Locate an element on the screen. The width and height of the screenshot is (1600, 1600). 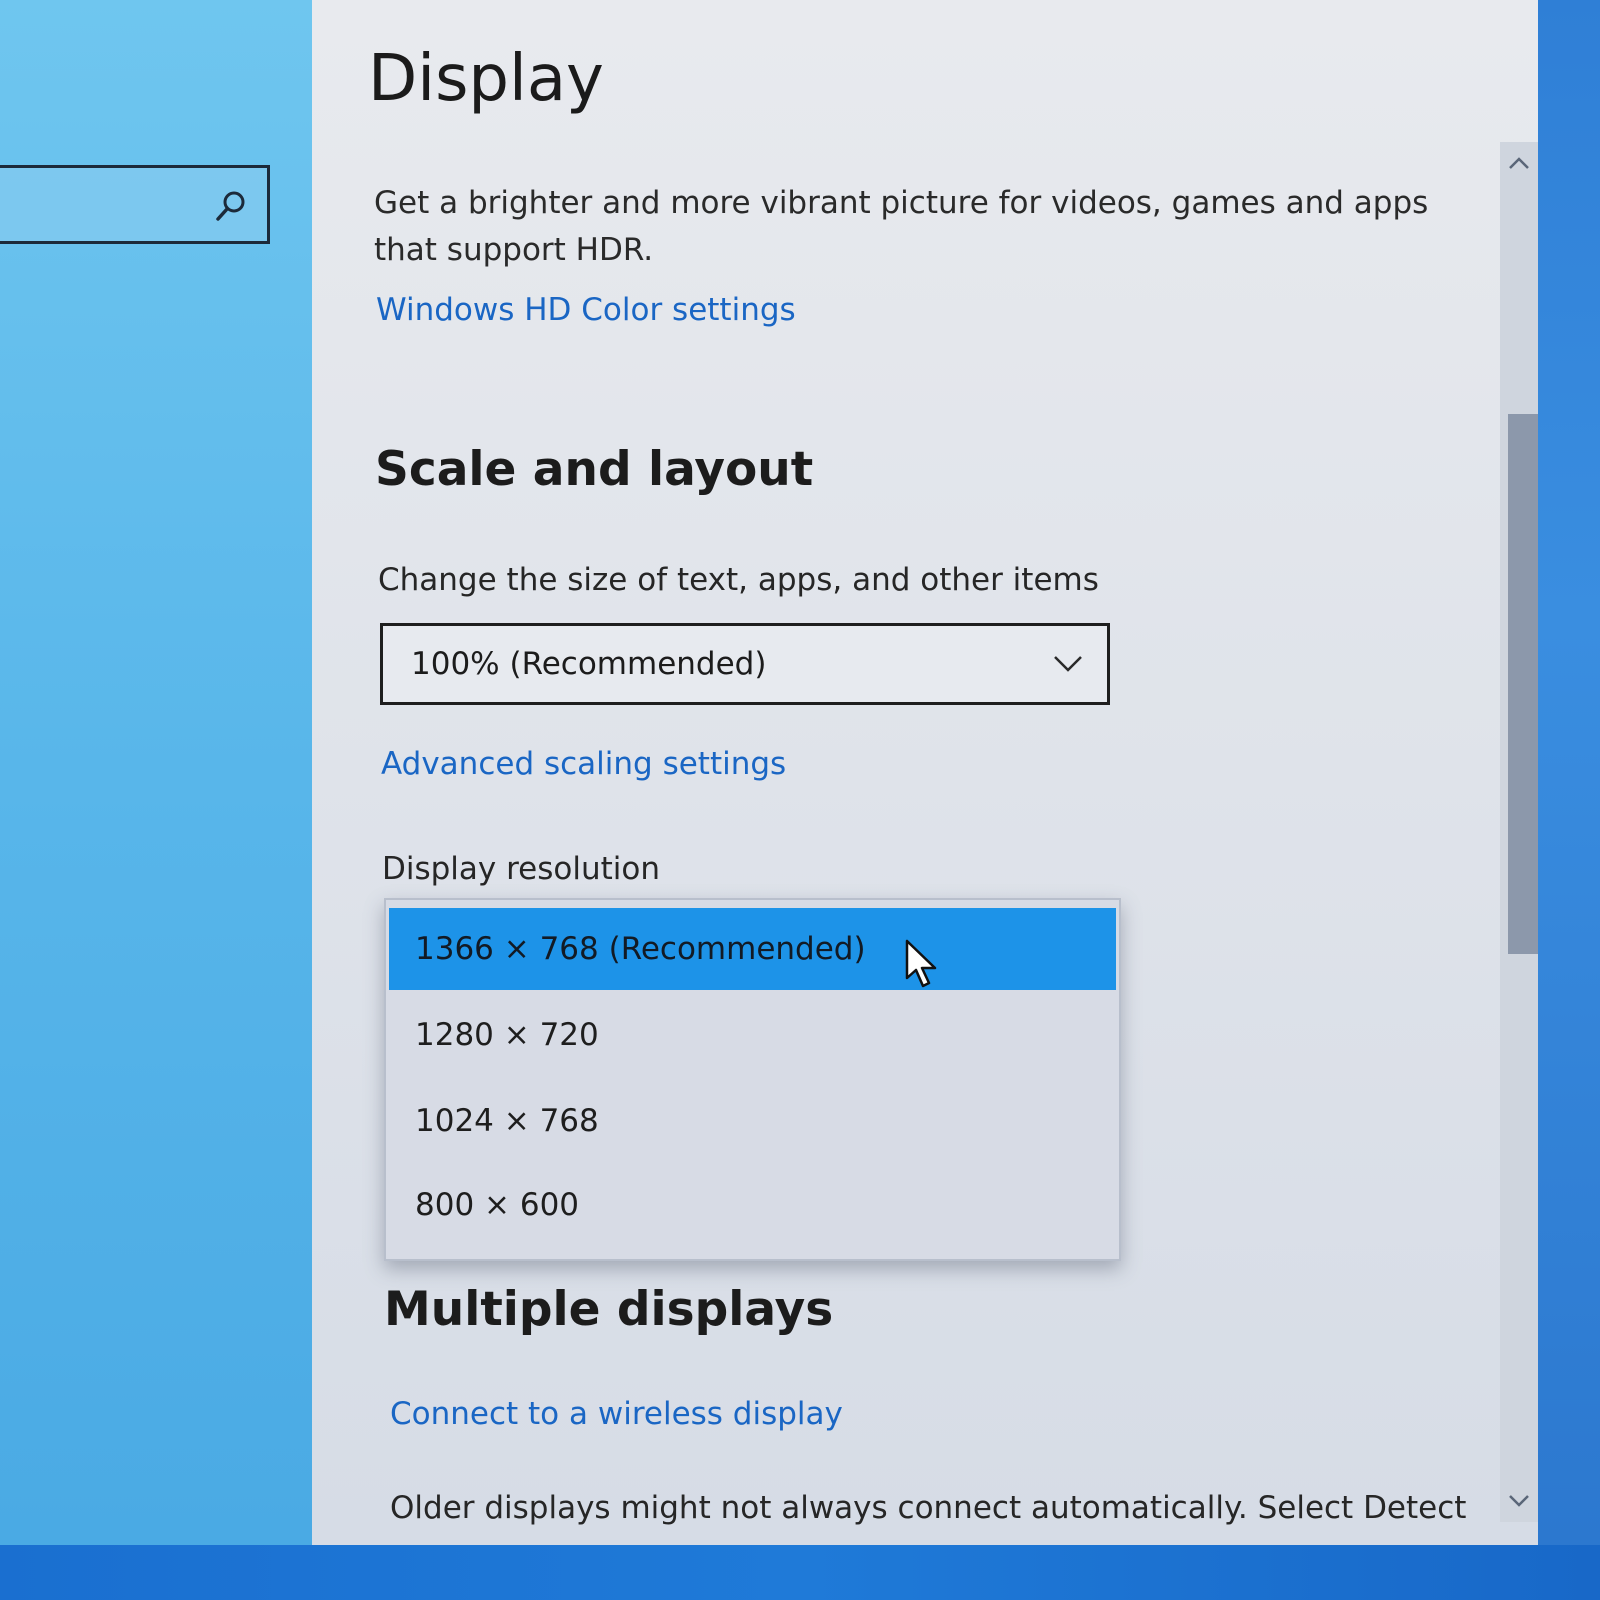
multiple-displays-heading: Multiple displays is located at coordinates (609, 1309).